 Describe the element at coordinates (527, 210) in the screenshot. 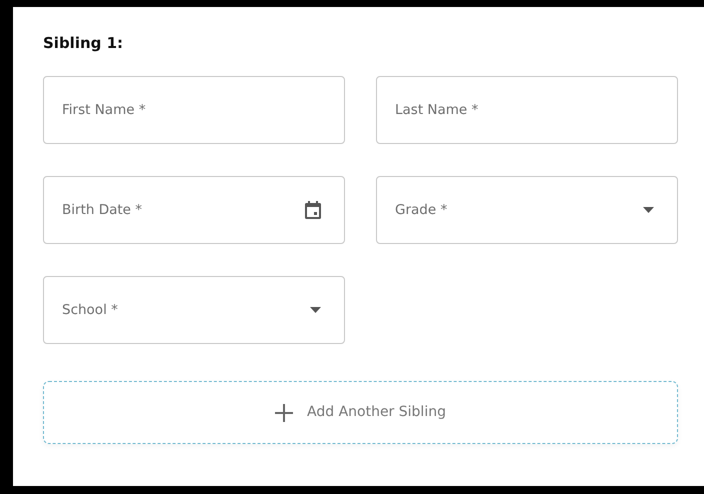

I see `dropdown-field: Grade *` at that location.